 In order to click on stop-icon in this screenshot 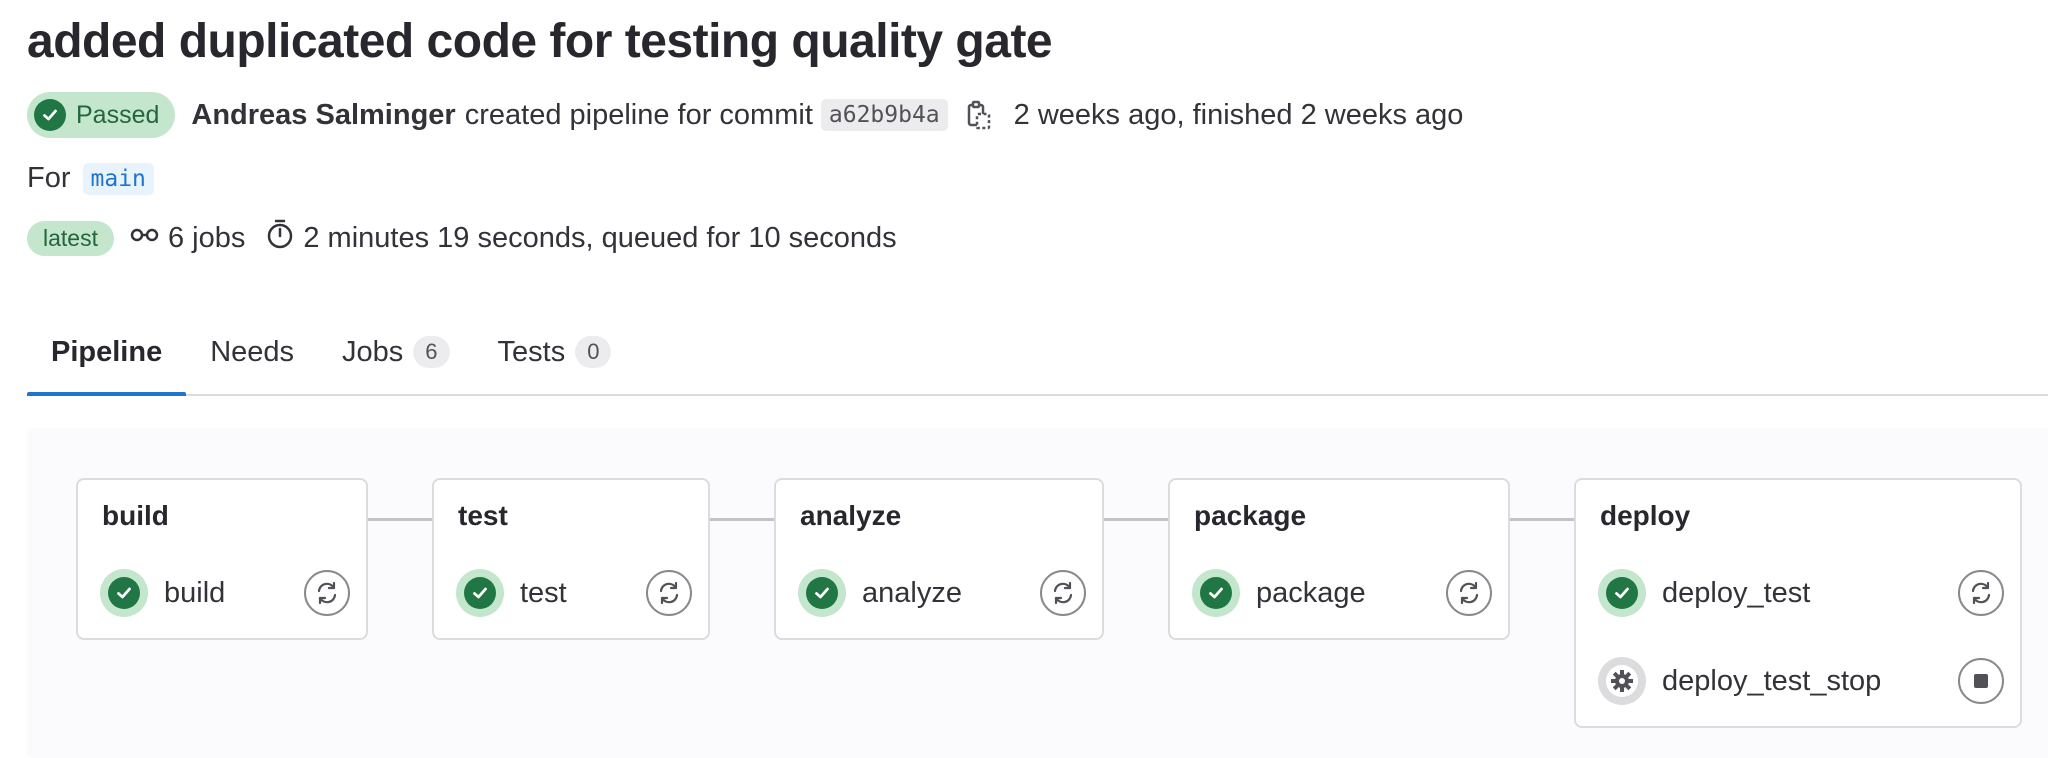, I will do `click(1981, 681)`.